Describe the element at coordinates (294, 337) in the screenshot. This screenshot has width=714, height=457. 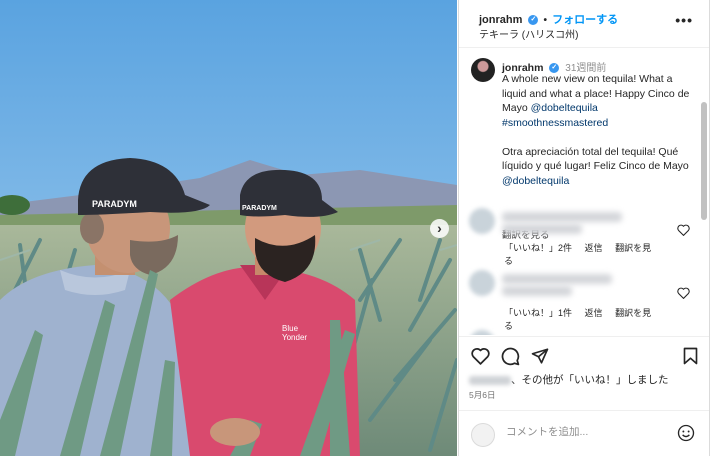
I see `shirt-logo-line2: Yonder` at that location.